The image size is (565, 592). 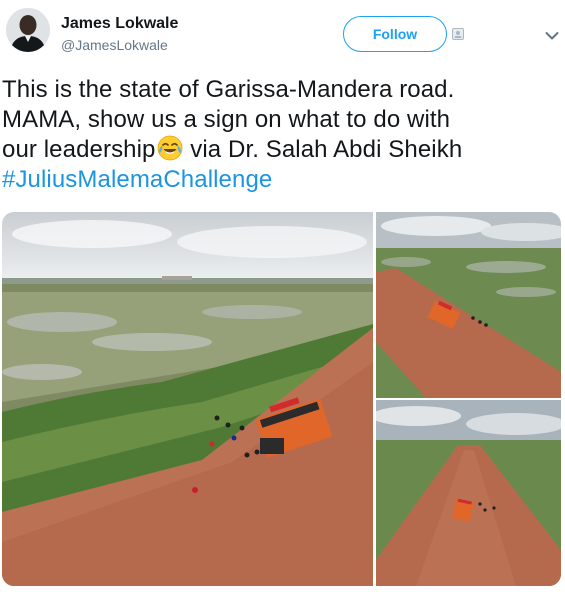 What do you see at coordinates (170, 148) in the screenshot?
I see `face-with-tears-of-joy-icon` at bounding box center [170, 148].